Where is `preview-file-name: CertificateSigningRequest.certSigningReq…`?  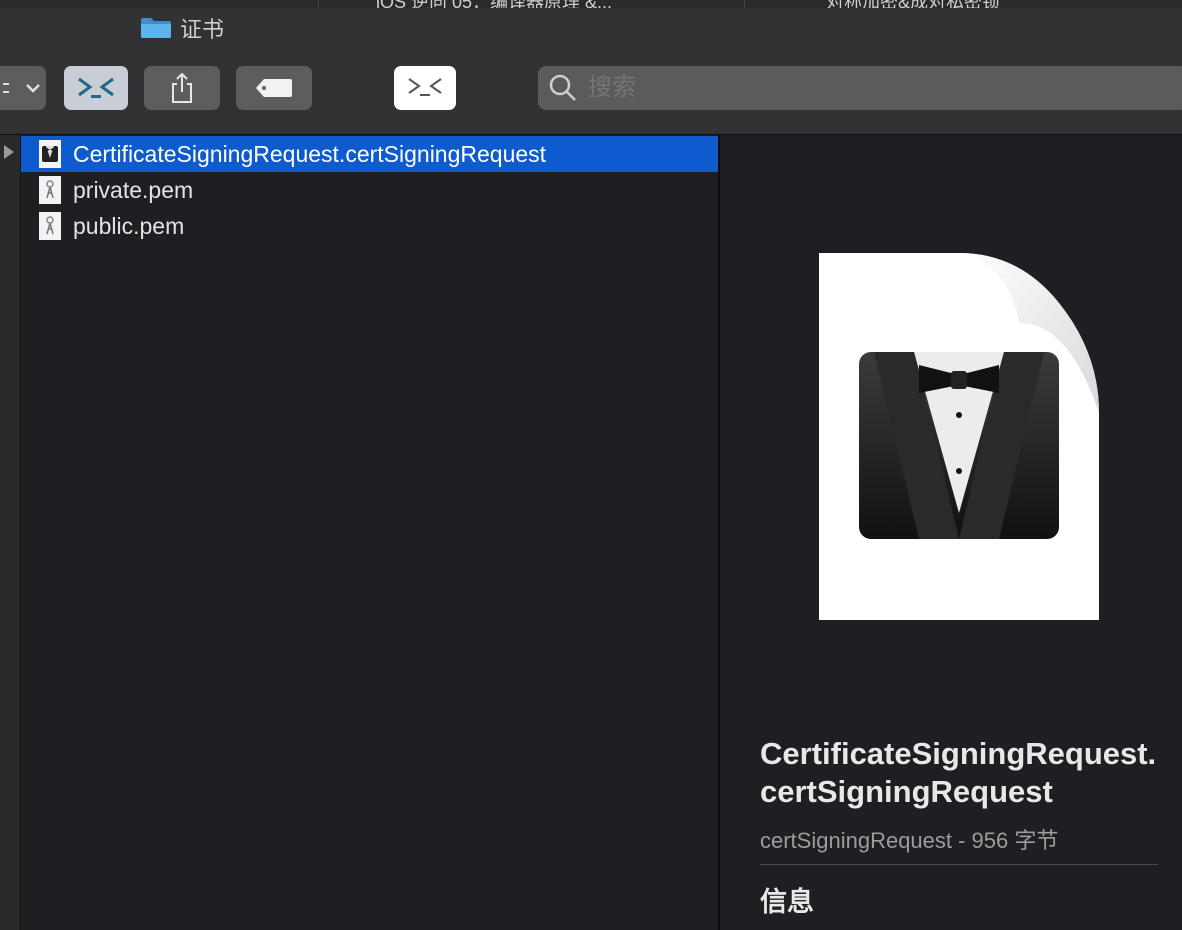 preview-file-name: CertificateSigningRequest.certSigningReq… is located at coordinates (958, 772).